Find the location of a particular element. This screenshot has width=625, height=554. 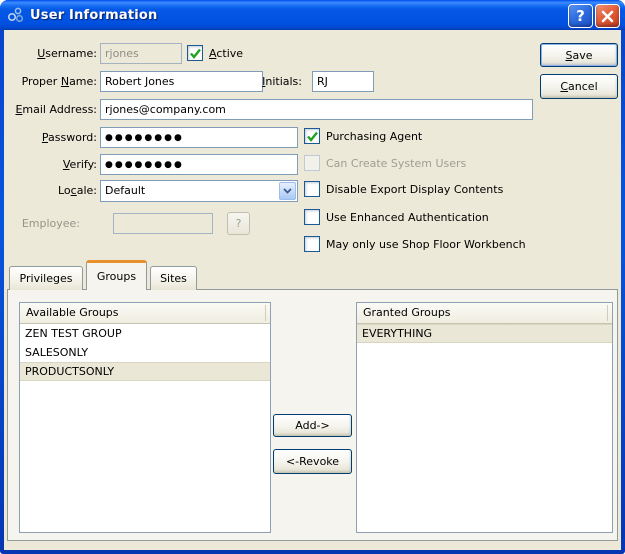

employee-lookup-label: ? is located at coordinates (238, 223).